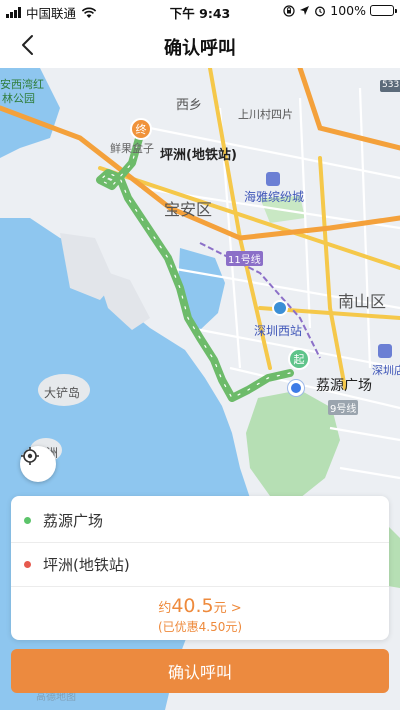 This screenshot has width=400, height=710. Describe the element at coordinates (200, 564) in the screenshot. I see `destination-row: 坪洲(地铁站)` at that location.